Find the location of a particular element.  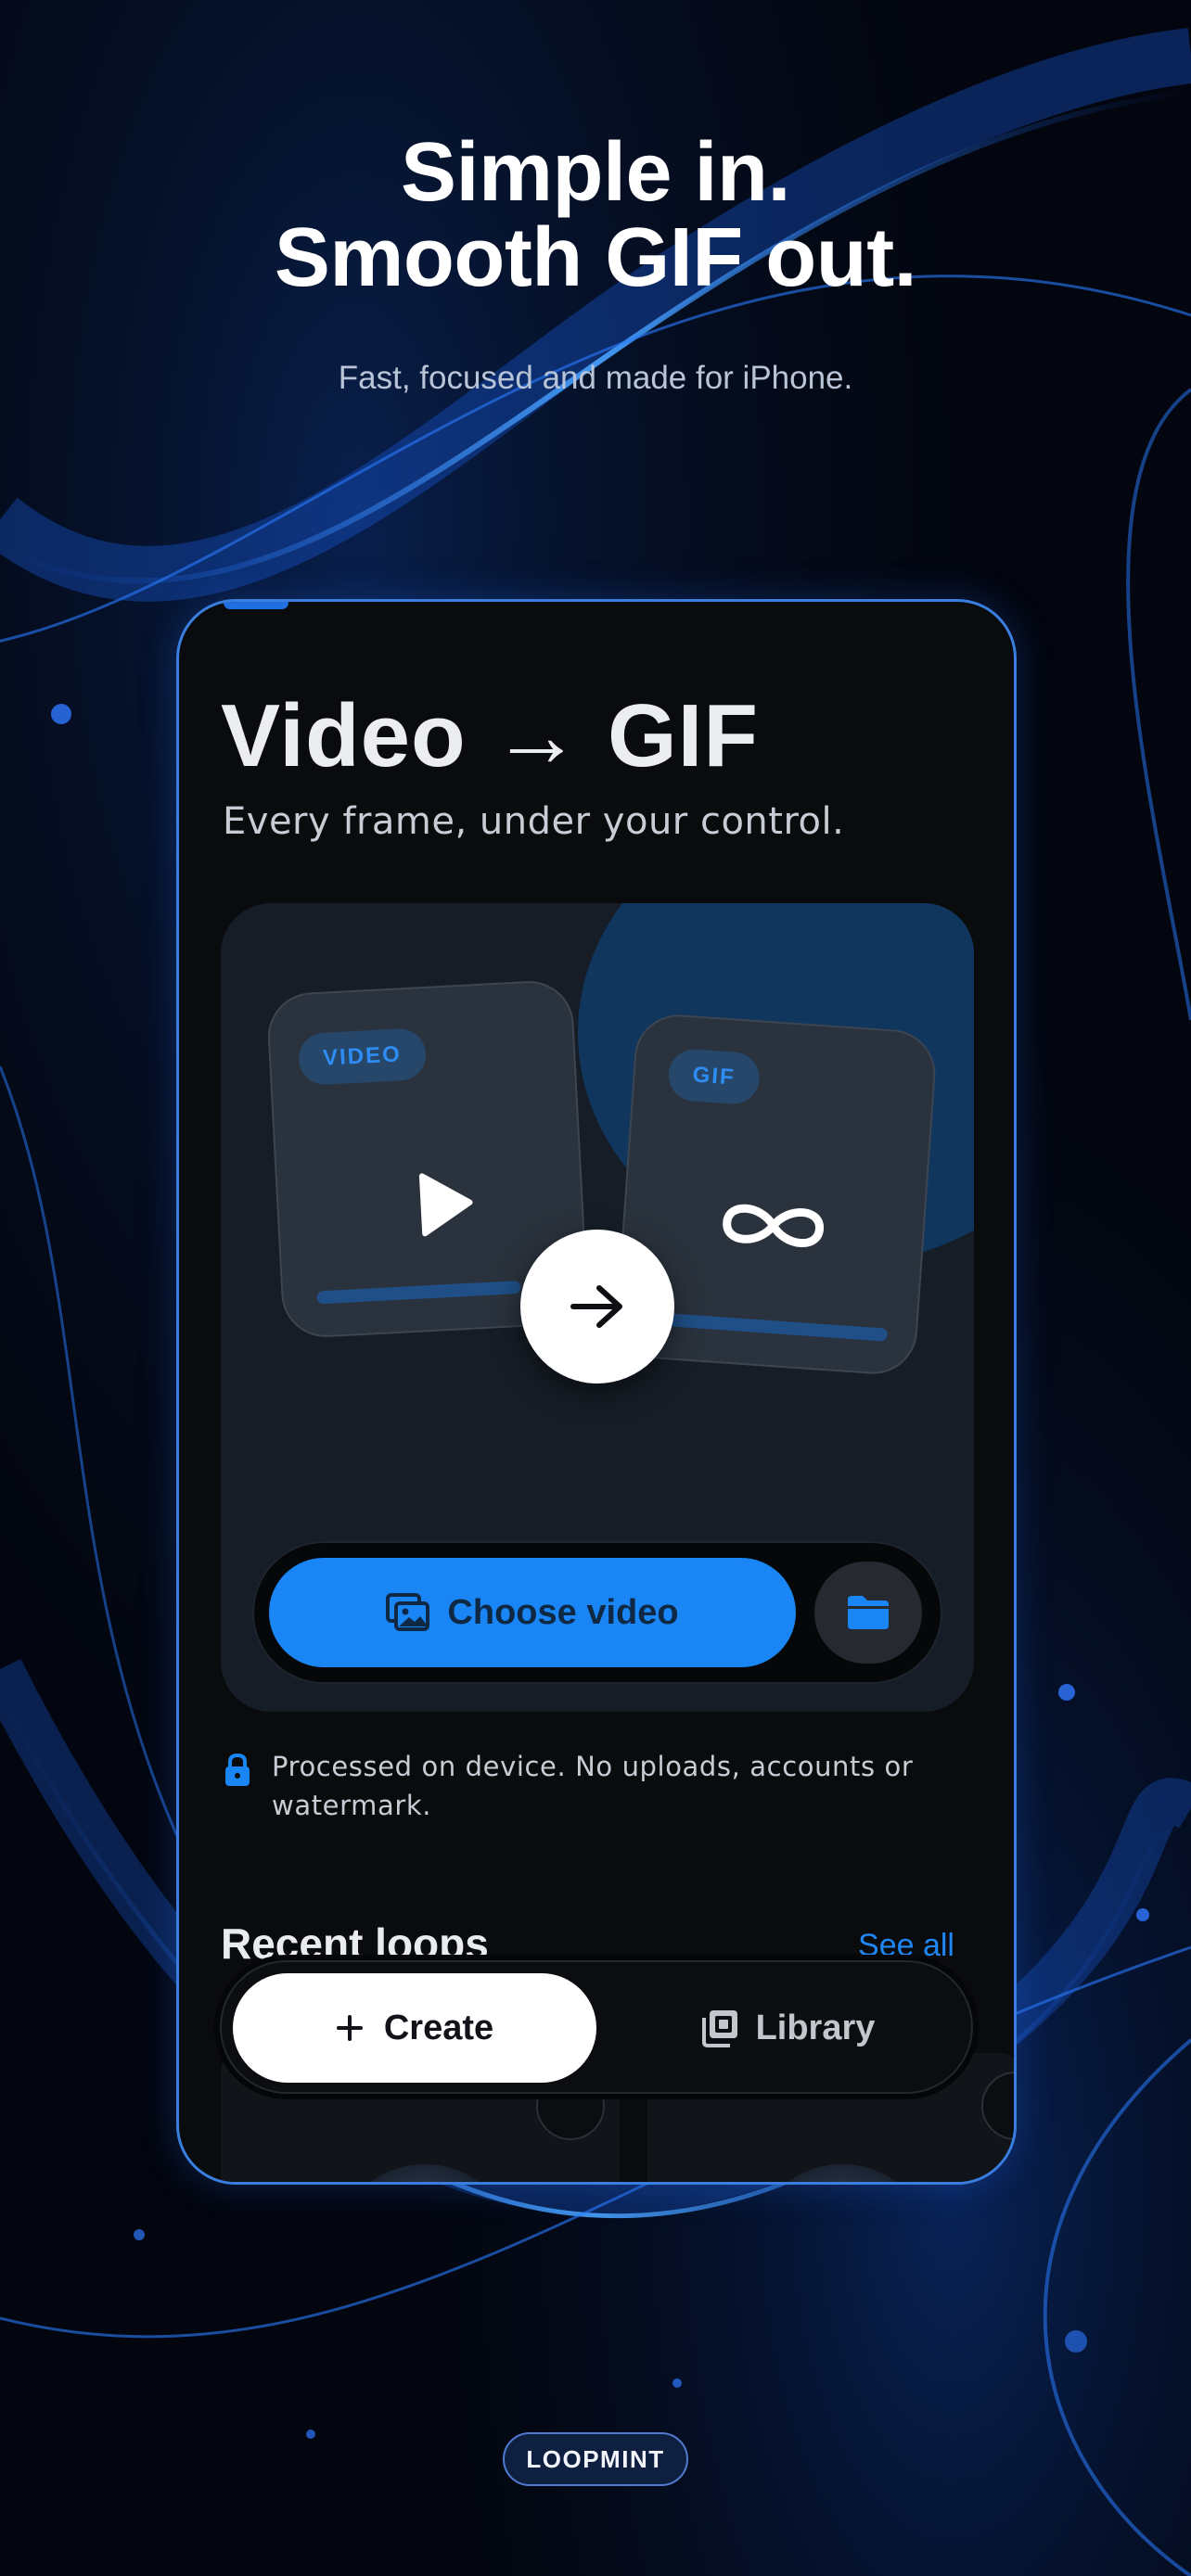

tab-create-label: Create is located at coordinates (438, 2027).